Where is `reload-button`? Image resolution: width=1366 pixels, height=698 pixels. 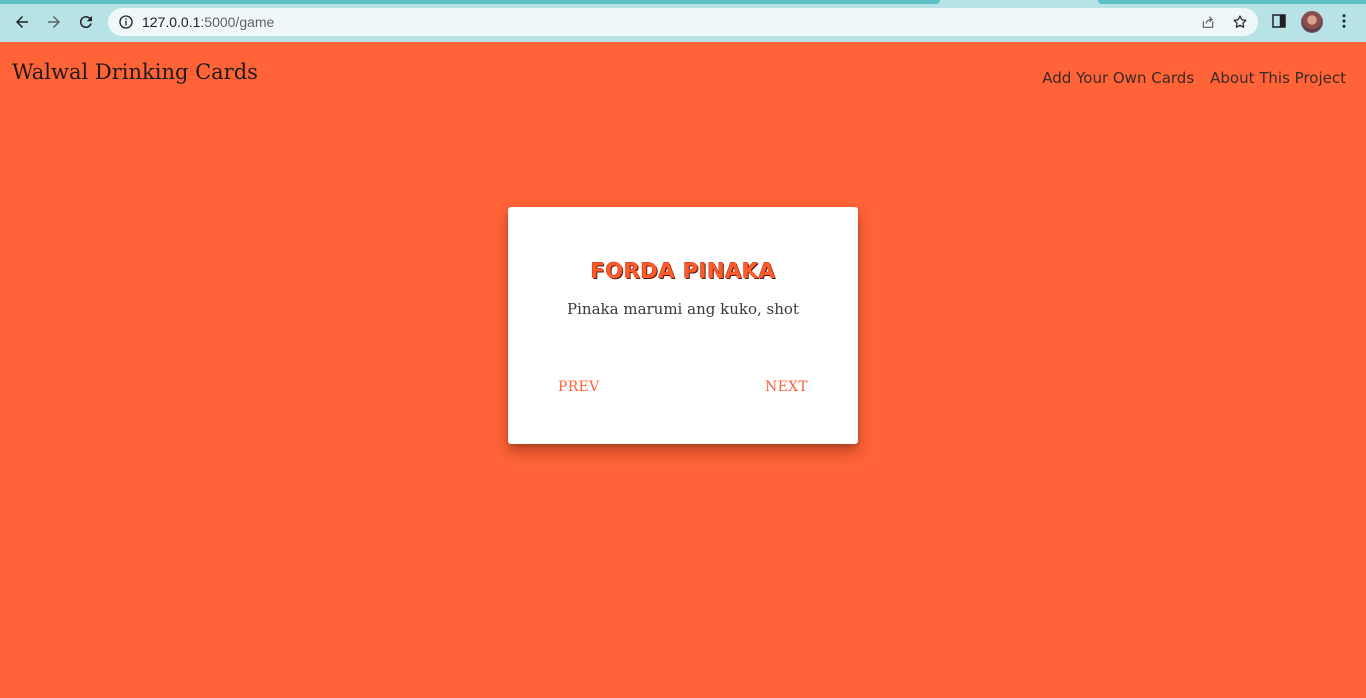 reload-button is located at coordinates (86, 22).